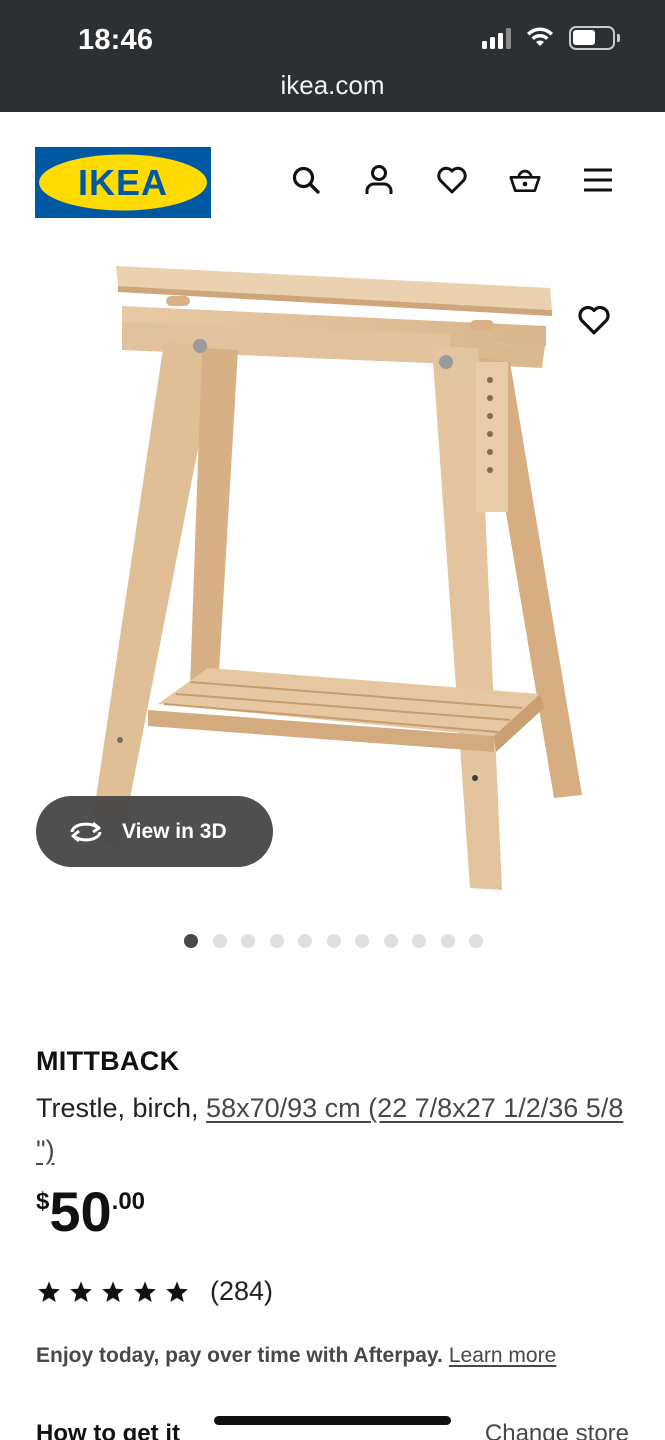  I want to click on signal-icon, so click(496, 38).